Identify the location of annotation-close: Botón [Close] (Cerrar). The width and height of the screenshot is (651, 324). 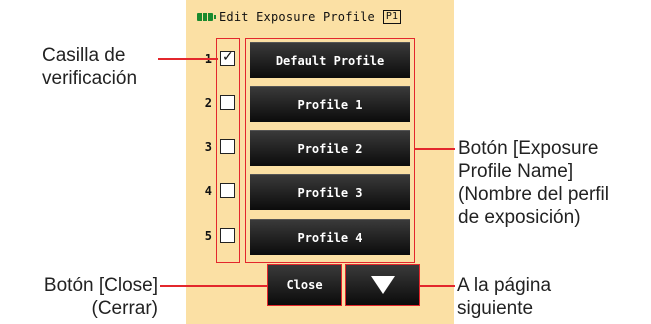
(84, 297).